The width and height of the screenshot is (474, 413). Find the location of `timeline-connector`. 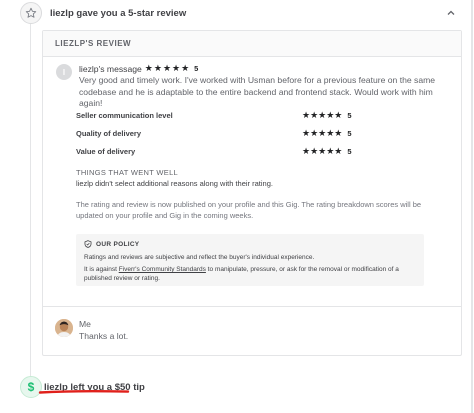

timeline-connector is located at coordinates (30, 200).